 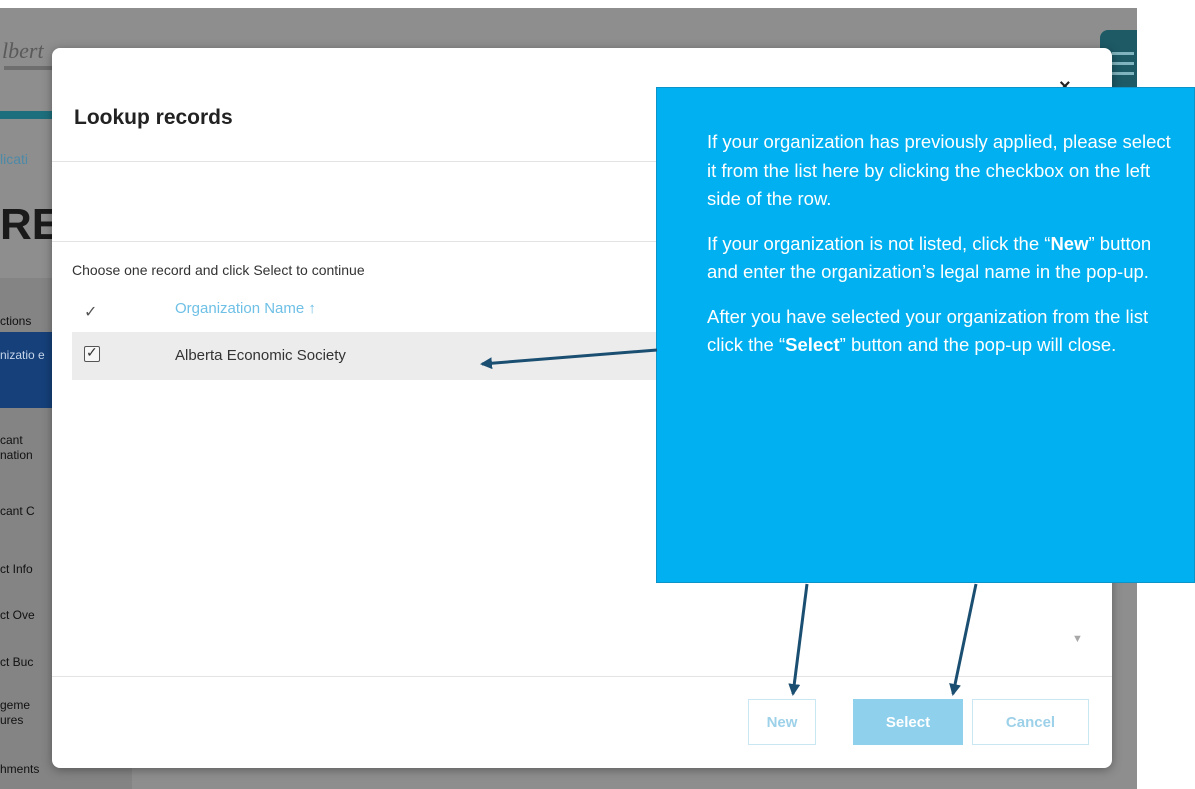 I want to click on arrow-to-row, so click(x=569, y=359).